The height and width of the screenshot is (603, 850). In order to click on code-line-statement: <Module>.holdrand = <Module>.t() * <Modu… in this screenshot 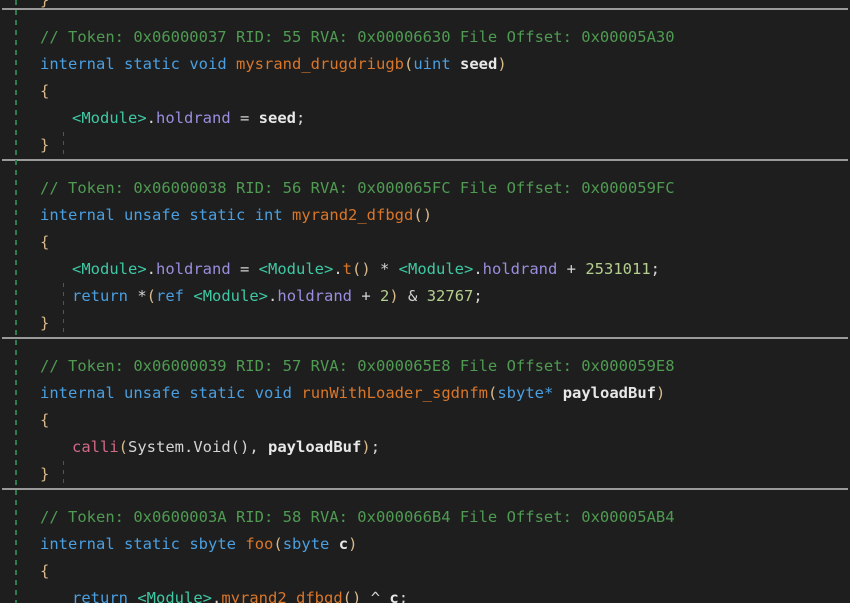, I will do `click(366, 269)`.